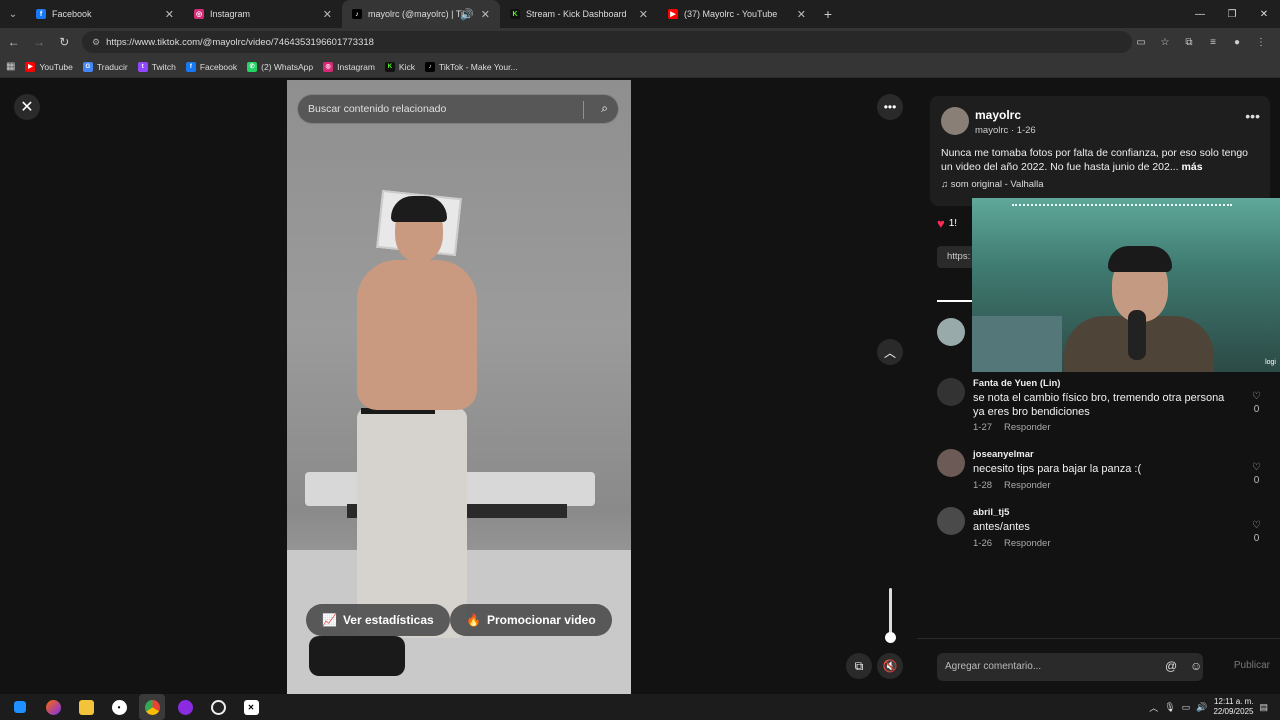 The height and width of the screenshot is (720, 1280). Describe the element at coordinates (1016, 383) in the screenshot. I see `comment-username: Fanta de Yuen (Lin)` at that location.